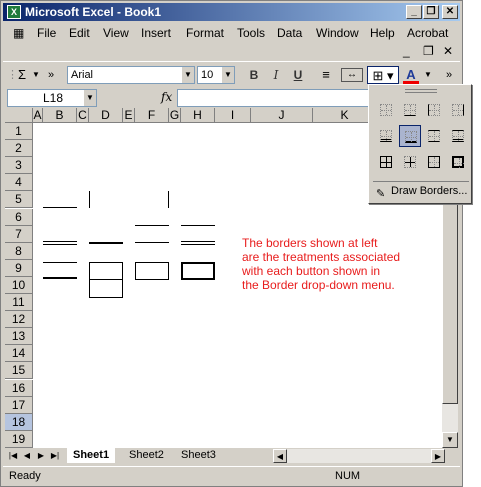 This screenshot has width=481, height=487. Describe the element at coordinates (55, 456) in the screenshot. I see `last-sheet-icon: ▶|` at that location.